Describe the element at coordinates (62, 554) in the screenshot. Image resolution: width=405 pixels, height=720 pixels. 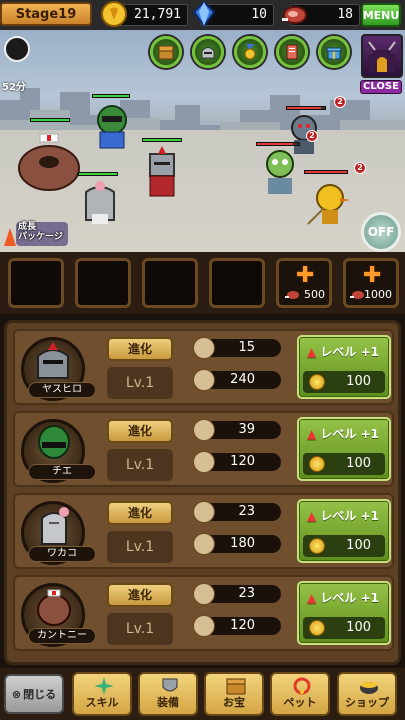
I see `unit-name: ワカコ` at that location.